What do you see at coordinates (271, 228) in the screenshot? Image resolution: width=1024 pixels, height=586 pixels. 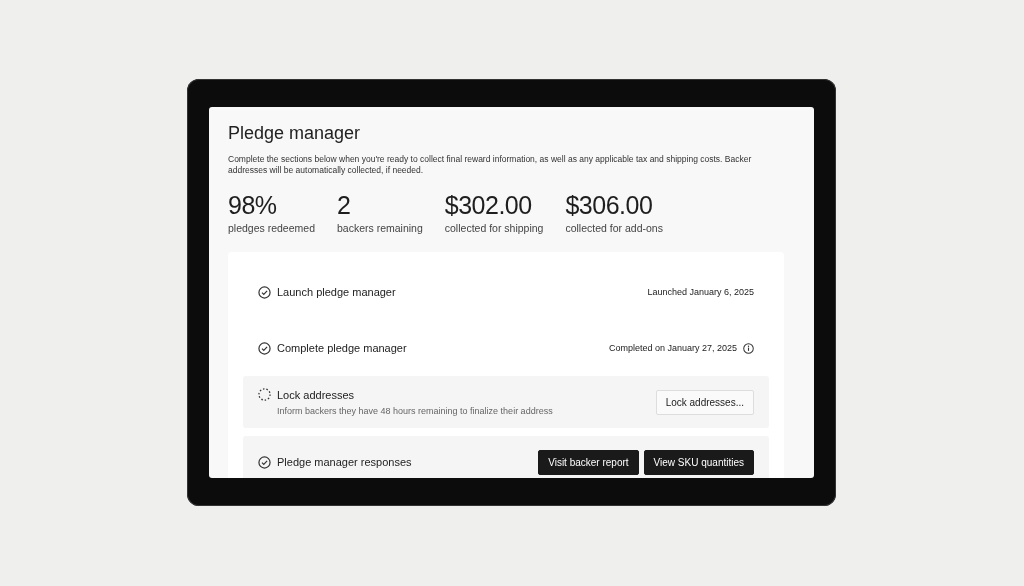 I see `stat-label: pledges redeemed` at bounding box center [271, 228].